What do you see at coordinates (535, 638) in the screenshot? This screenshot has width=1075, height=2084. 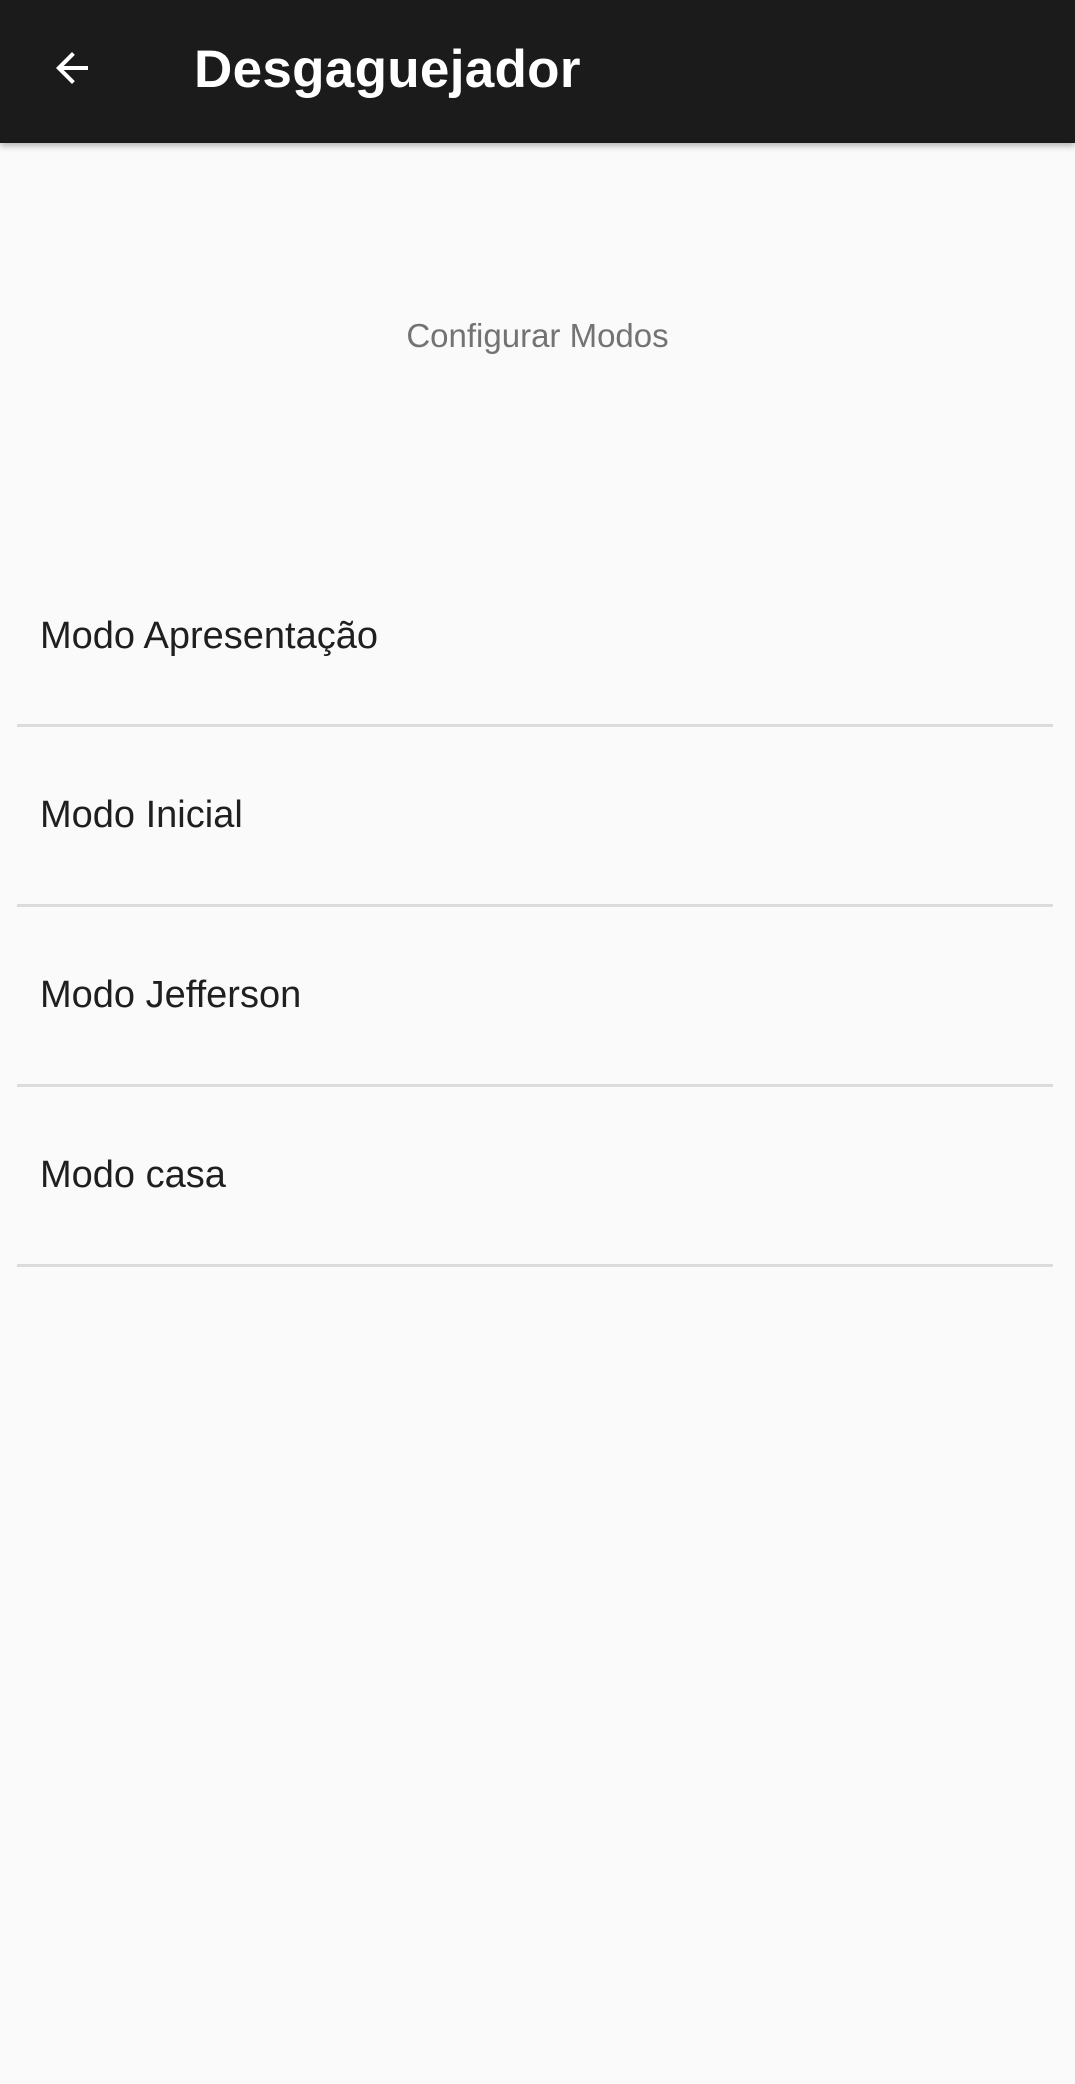 I see `mode-item-apresentacao: Modo Apresentação` at bounding box center [535, 638].